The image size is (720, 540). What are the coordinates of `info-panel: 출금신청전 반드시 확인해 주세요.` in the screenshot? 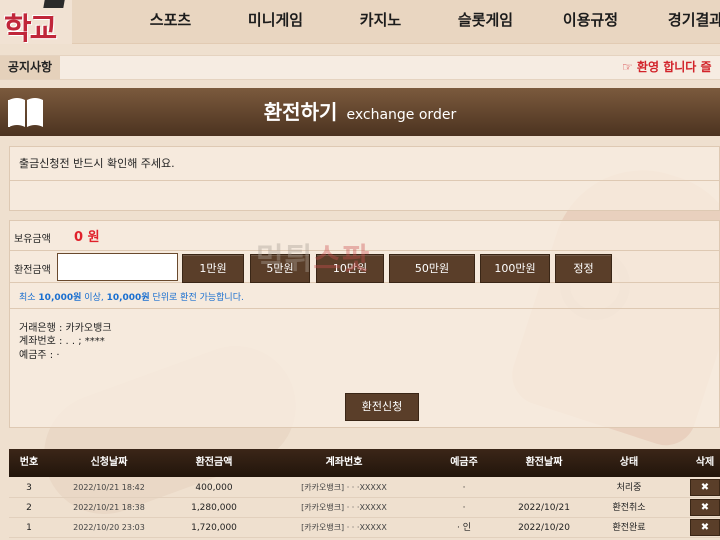 It's located at (364, 178).